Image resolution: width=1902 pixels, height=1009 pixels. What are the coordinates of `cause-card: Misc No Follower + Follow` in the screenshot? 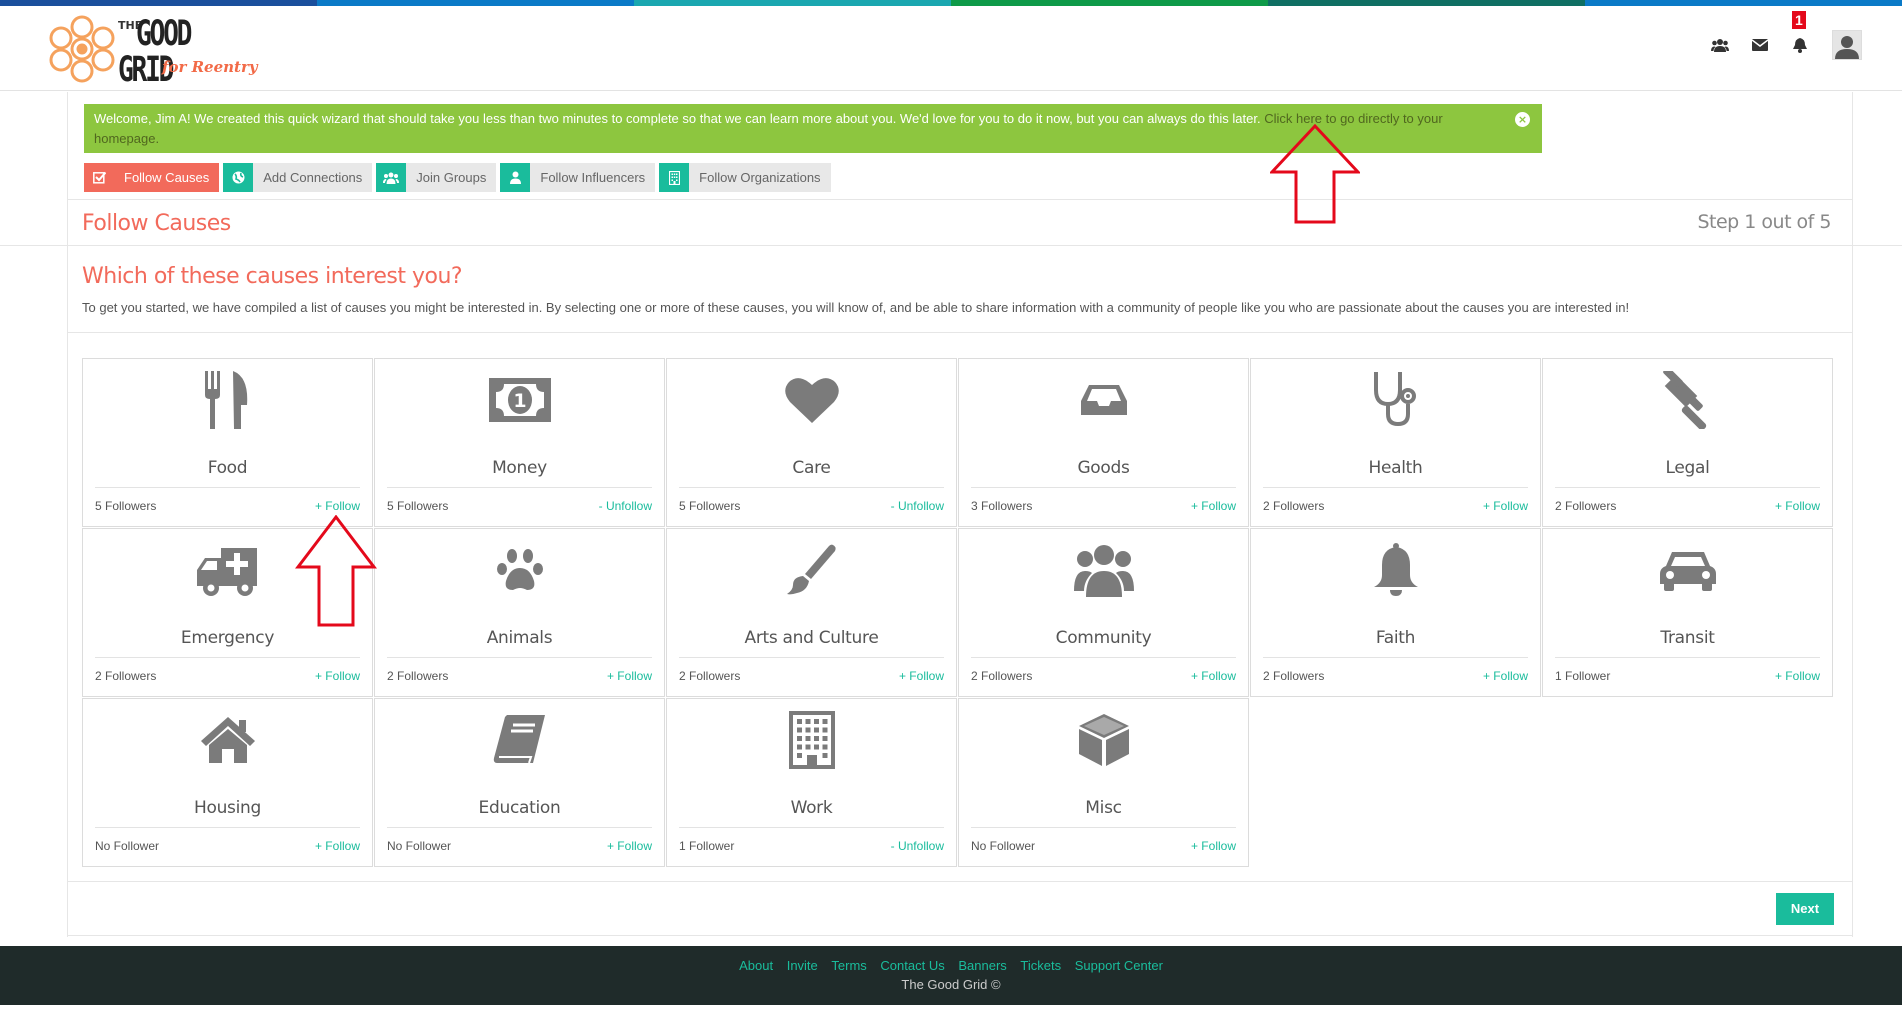 It's located at (1103, 782).